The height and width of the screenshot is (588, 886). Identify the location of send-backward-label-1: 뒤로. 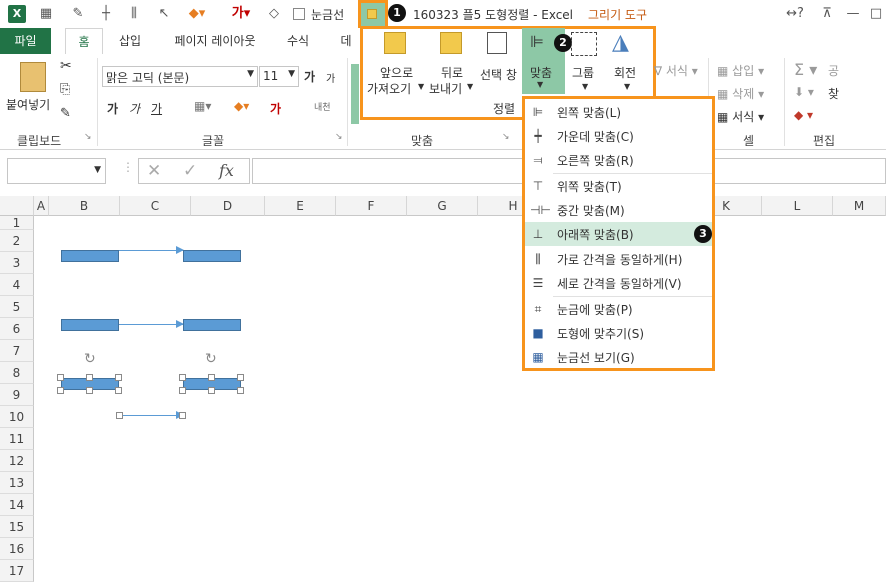
(452, 72).